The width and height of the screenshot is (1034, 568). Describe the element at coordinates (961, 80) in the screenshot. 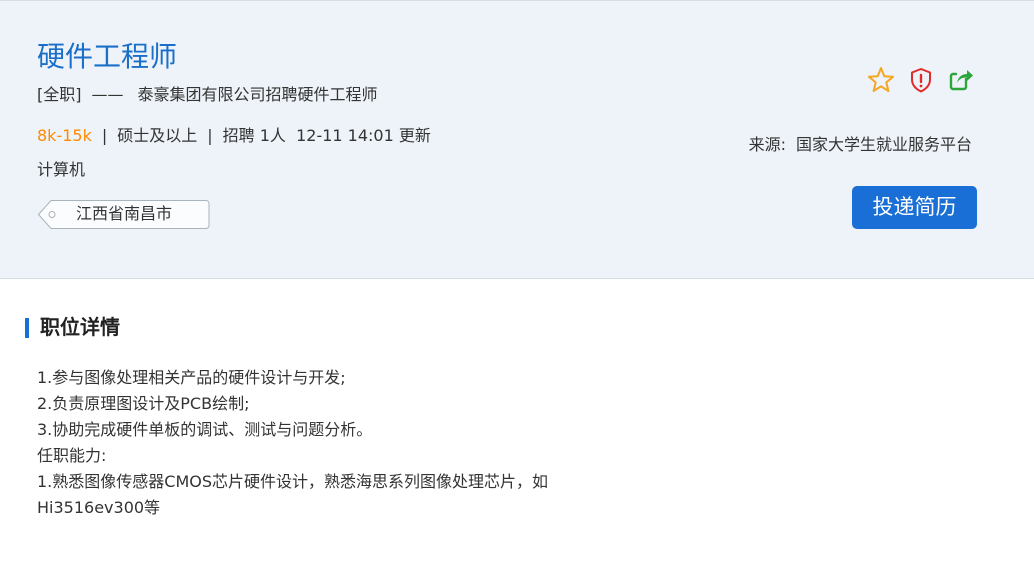

I see `share-icon` at that location.